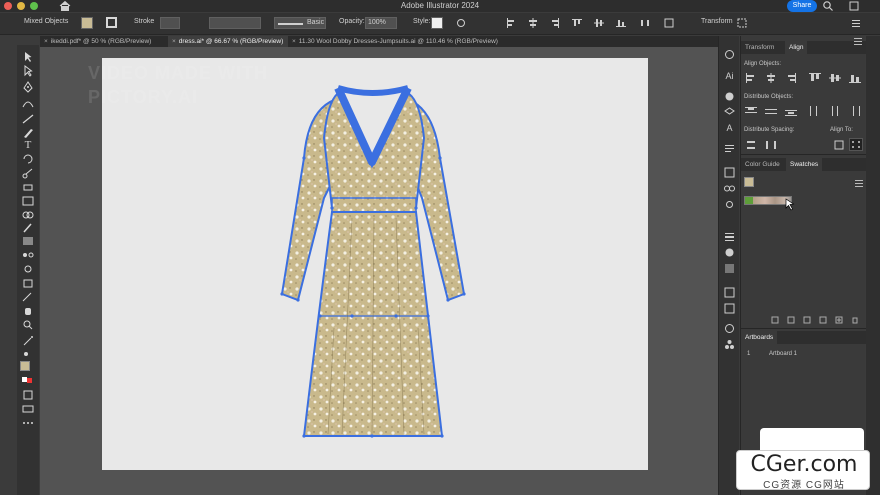  What do you see at coordinates (835, 78) in the screenshot?
I see `align-vcenter-button` at bounding box center [835, 78].